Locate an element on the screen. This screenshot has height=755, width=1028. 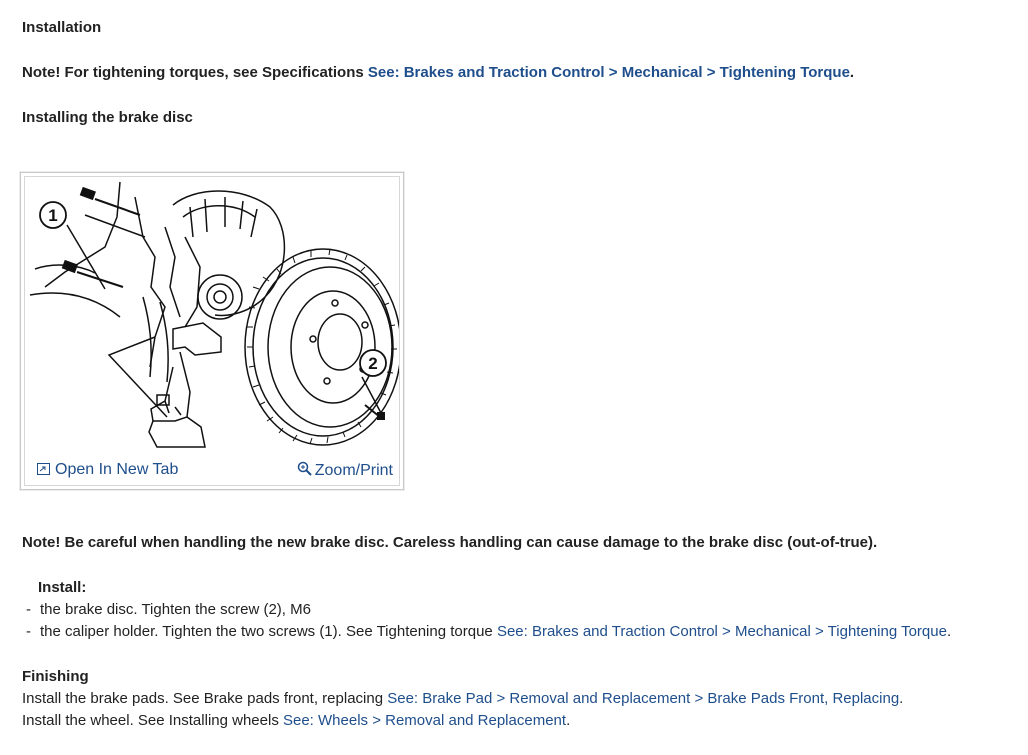
wheels-link: See: Wheels > Removal and Replacement is located at coordinates (424, 720).